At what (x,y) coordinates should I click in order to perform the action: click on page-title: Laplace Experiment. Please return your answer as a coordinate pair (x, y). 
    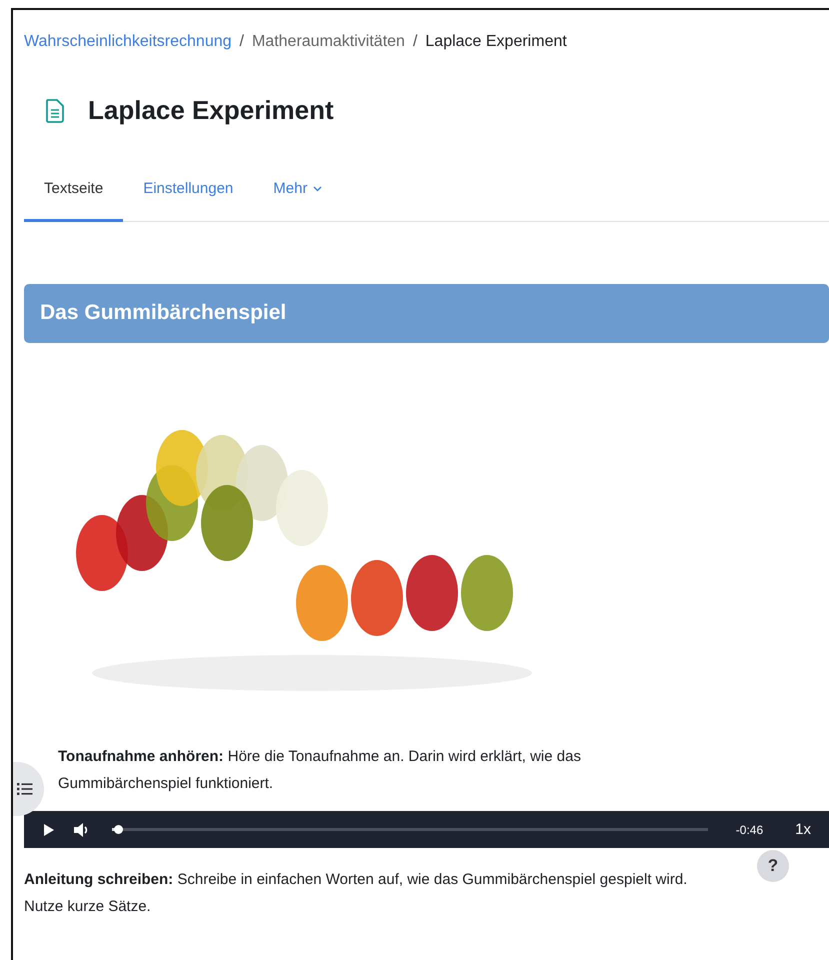
    Looking at the image, I should click on (211, 110).